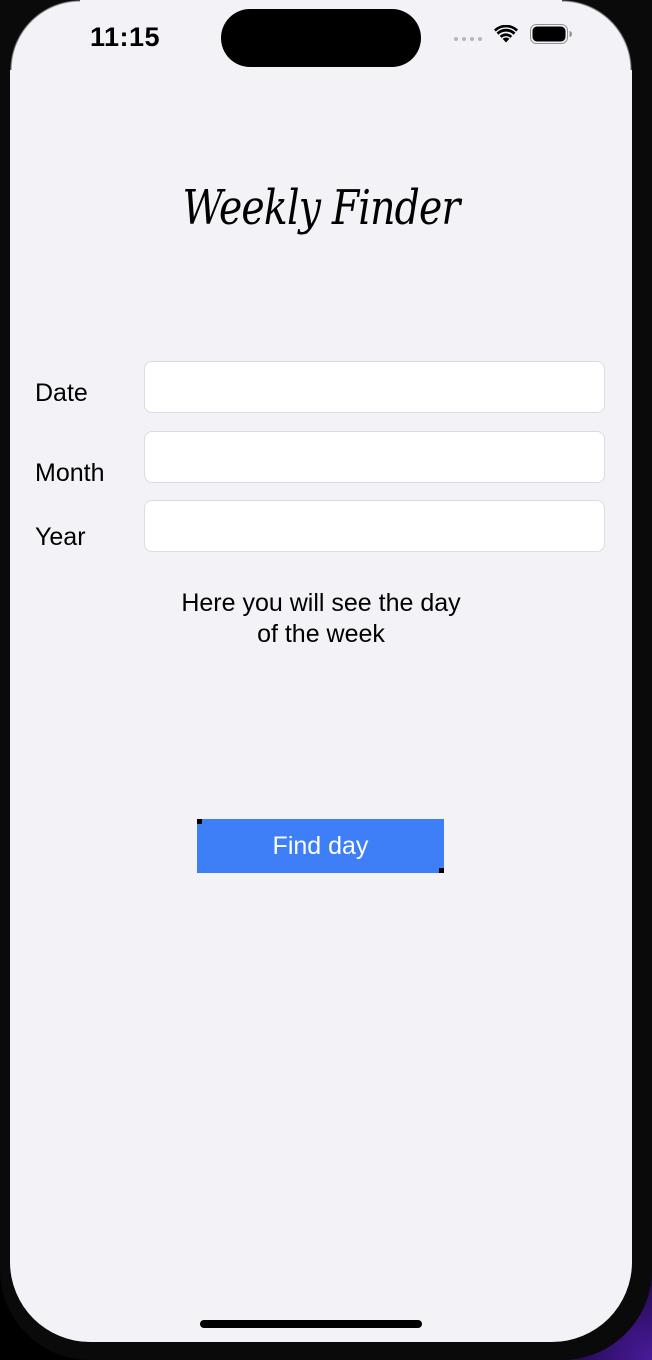 This screenshot has width=652, height=1360. Describe the element at coordinates (311, 1324) in the screenshot. I see `home-indicator` at that location.